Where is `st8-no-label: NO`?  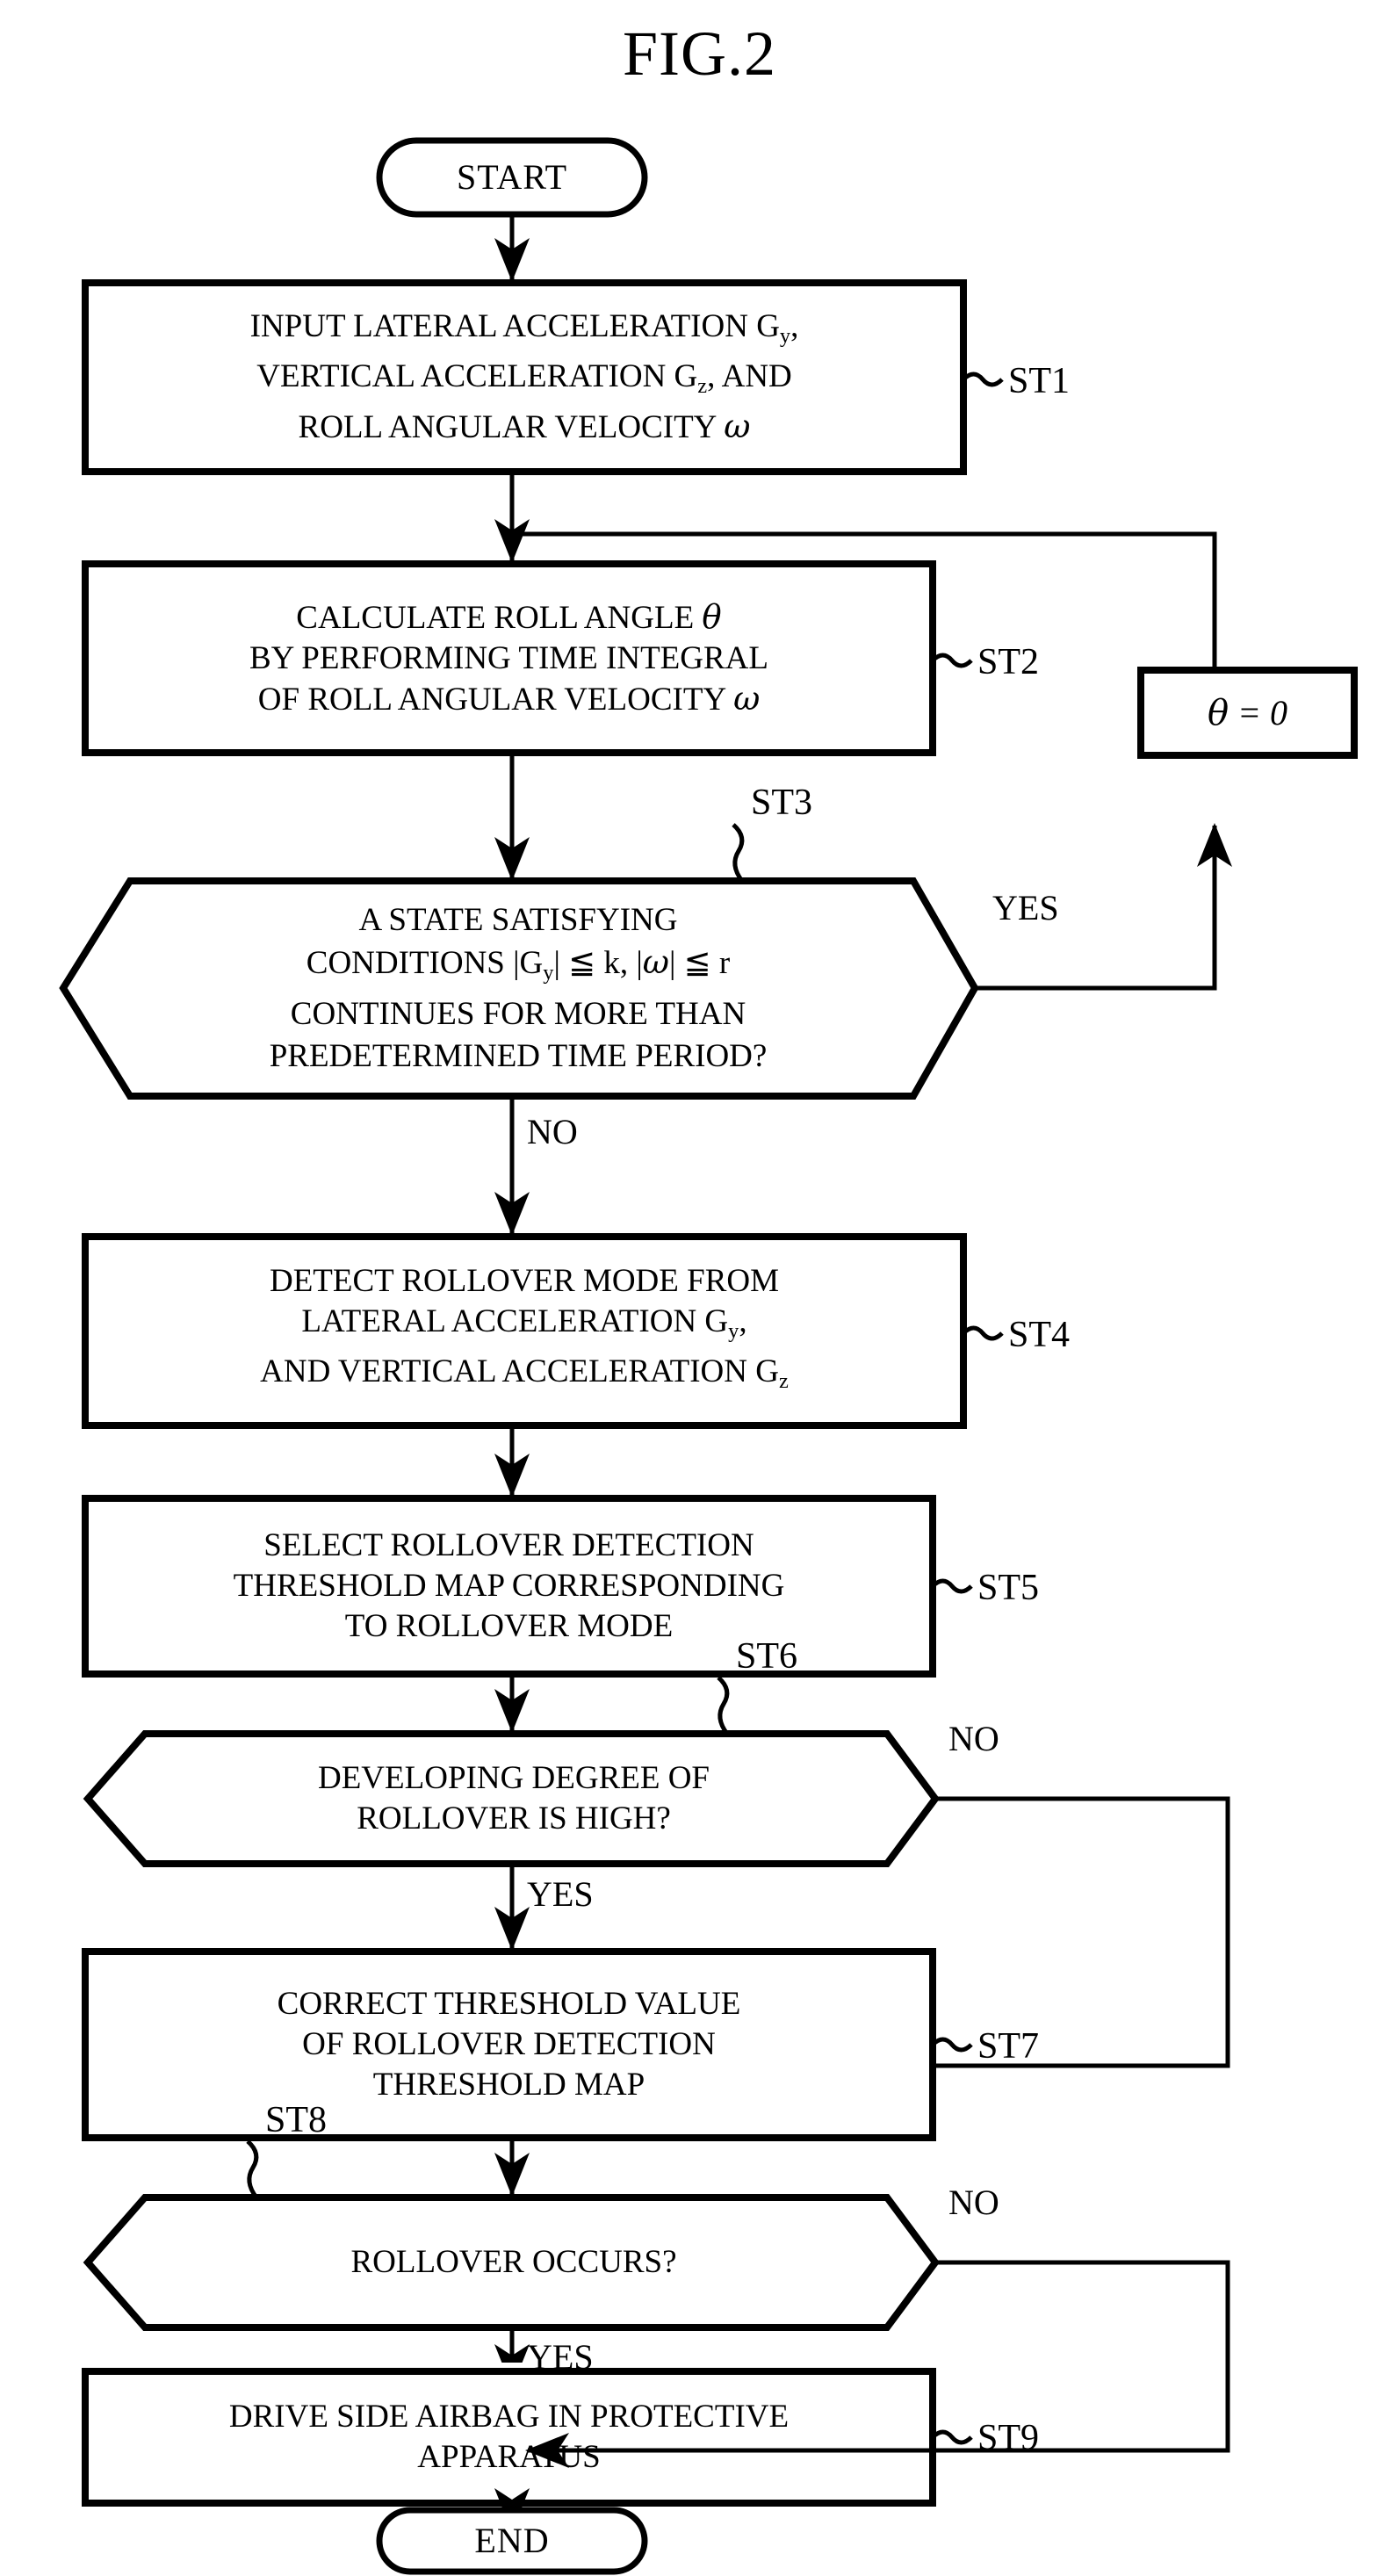 st8-no-label: NO is located at coordinates (973, 2202).